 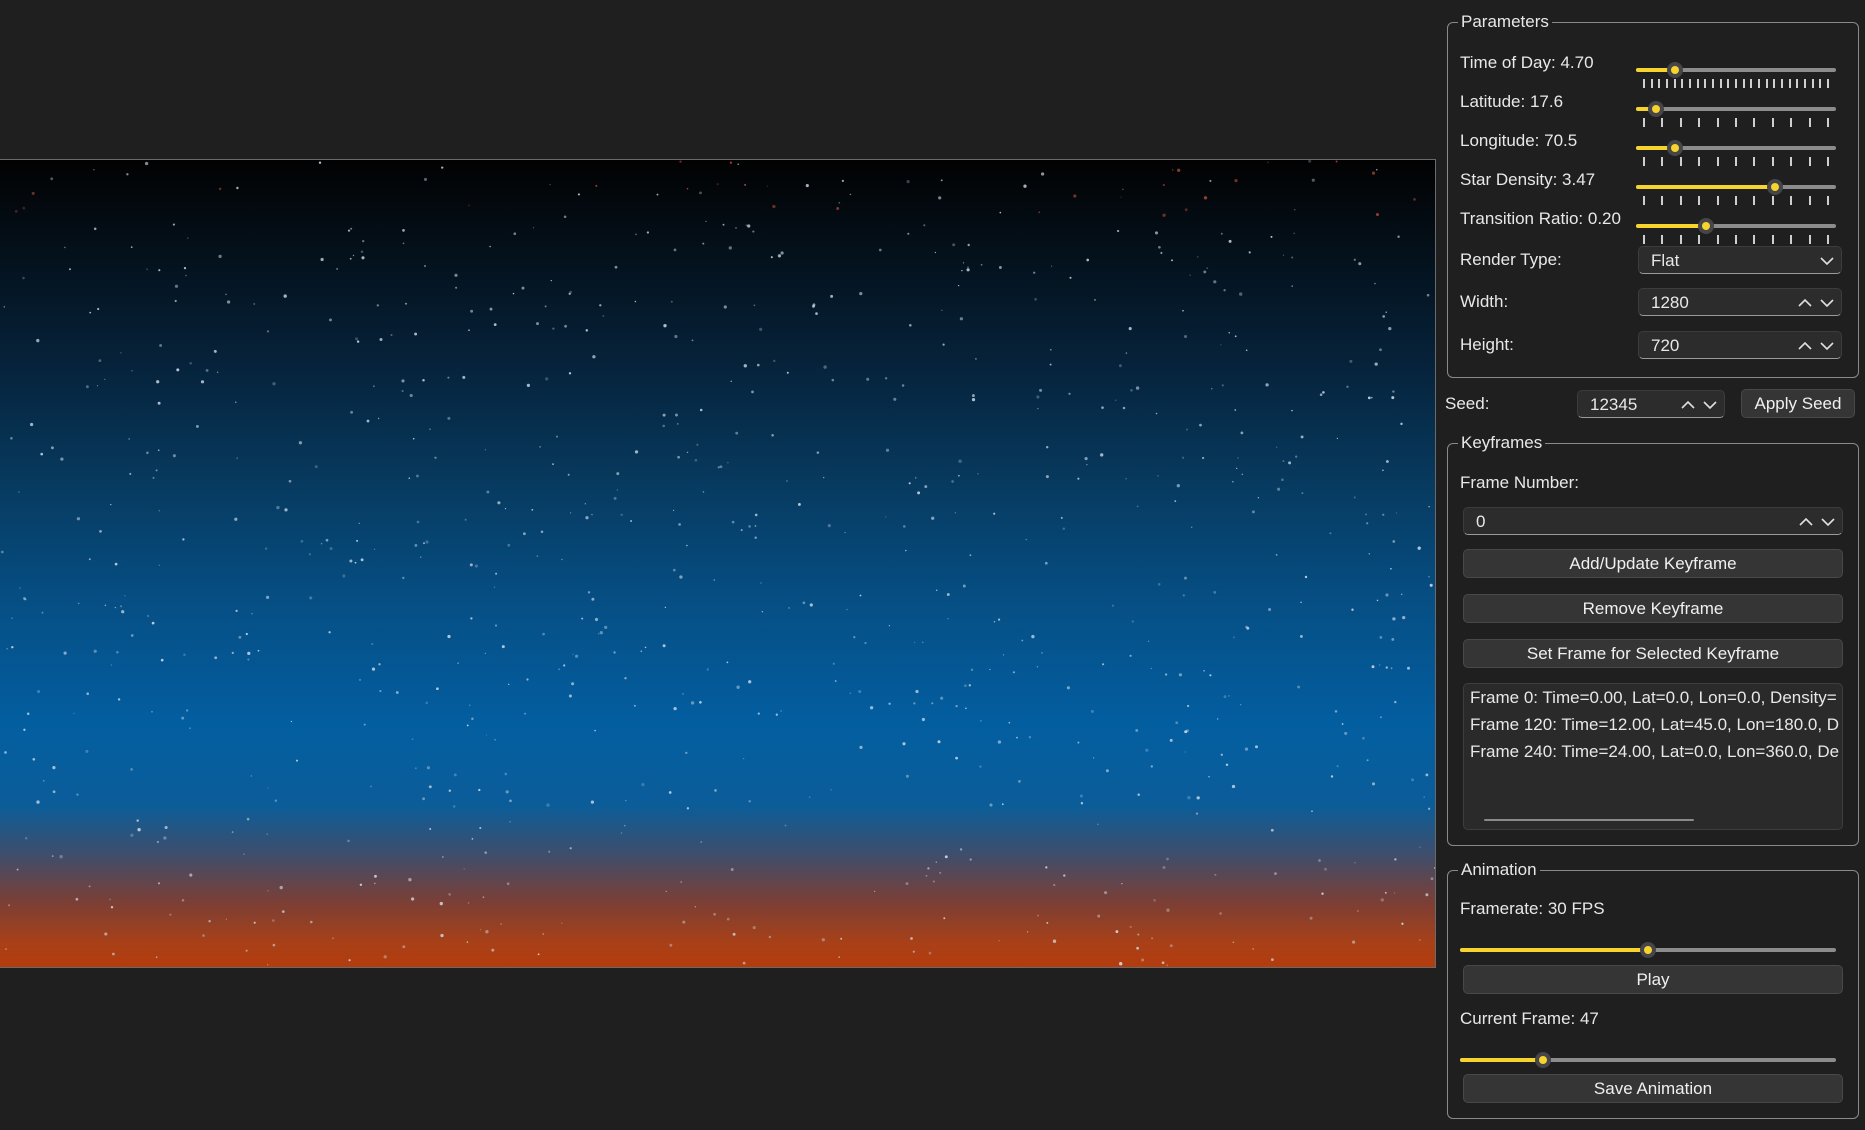 I want to click on save-animation-button: Save Animation, so click(x=1653, y=1088).